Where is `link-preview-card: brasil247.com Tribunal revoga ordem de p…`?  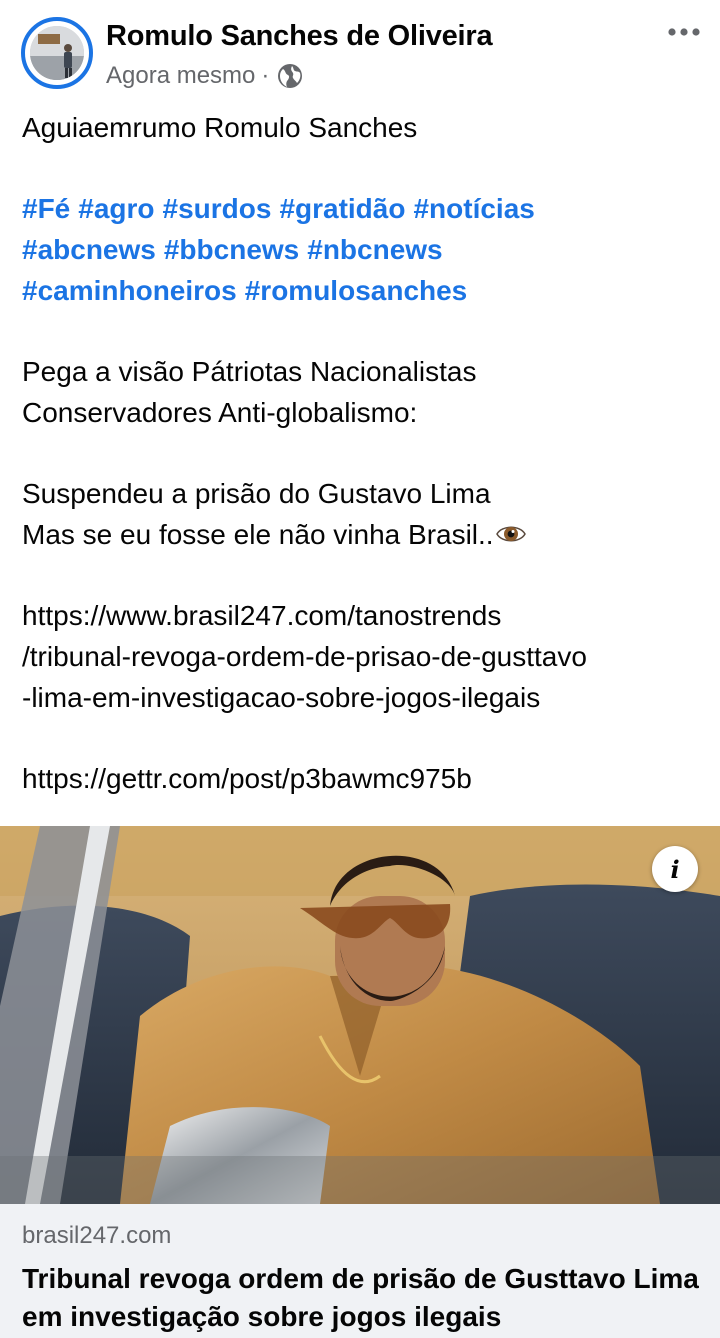 link-preview-card: brasil247.com Tribunal revoga ordem de p… is located at coordinates (360, 1271).